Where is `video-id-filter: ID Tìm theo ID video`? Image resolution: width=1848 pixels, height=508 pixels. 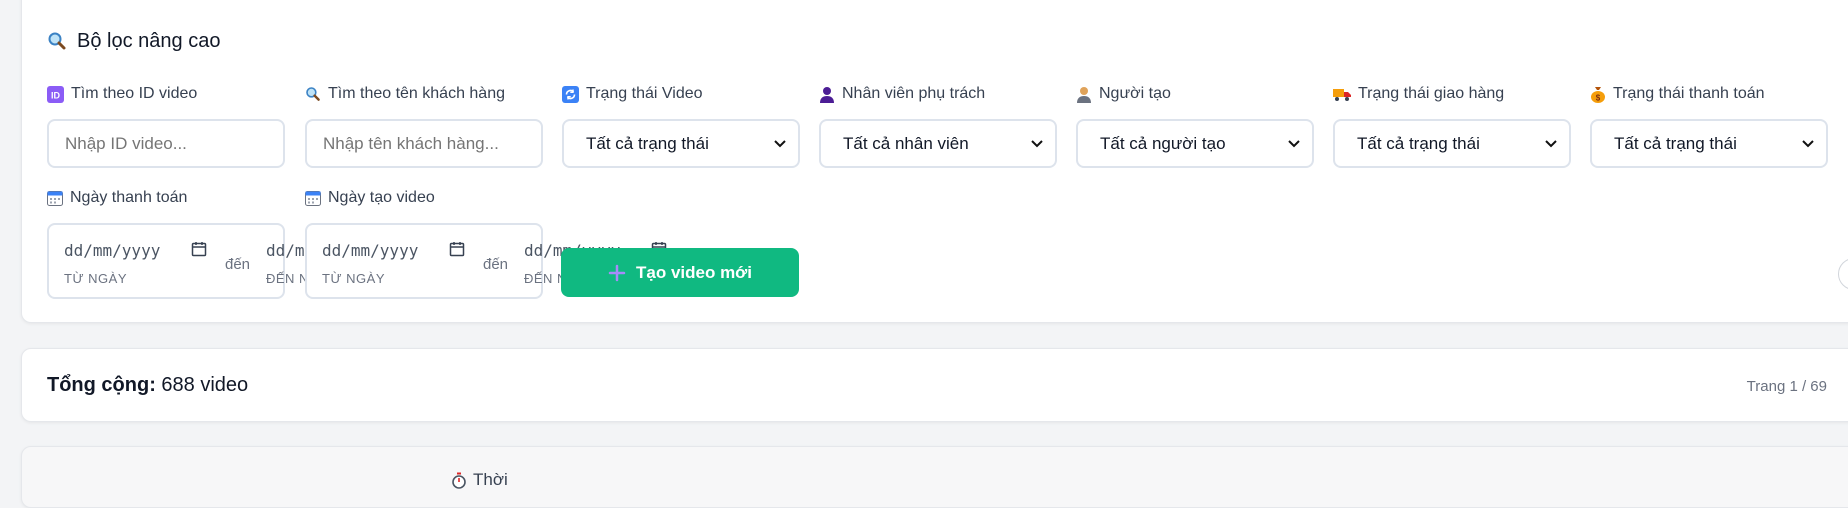 video-id-filter: ID Tìm theo ID video is located at coordinates (166, 125).